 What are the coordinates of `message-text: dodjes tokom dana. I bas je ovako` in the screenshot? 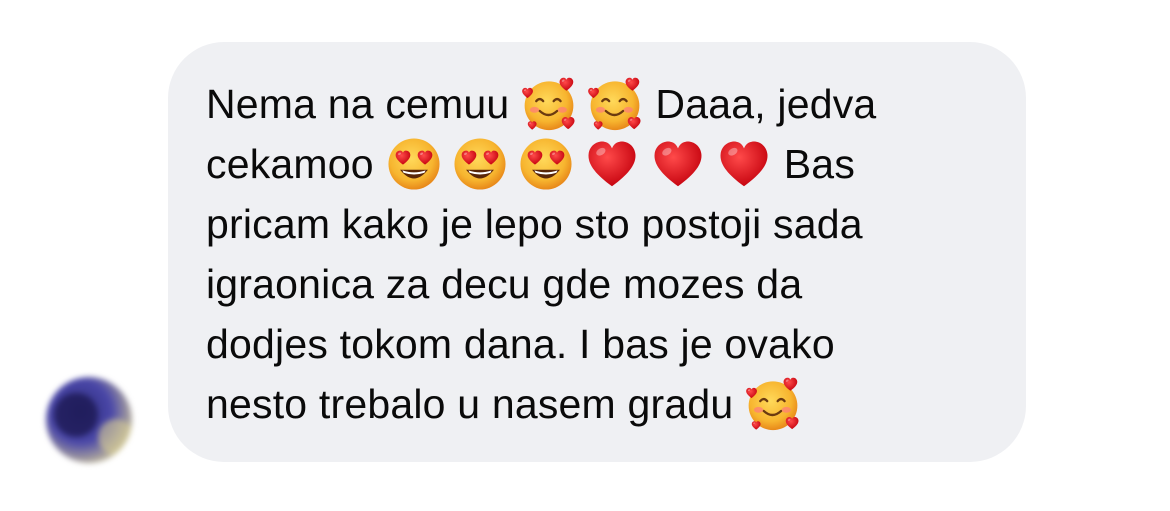 It's located at (520, 344).